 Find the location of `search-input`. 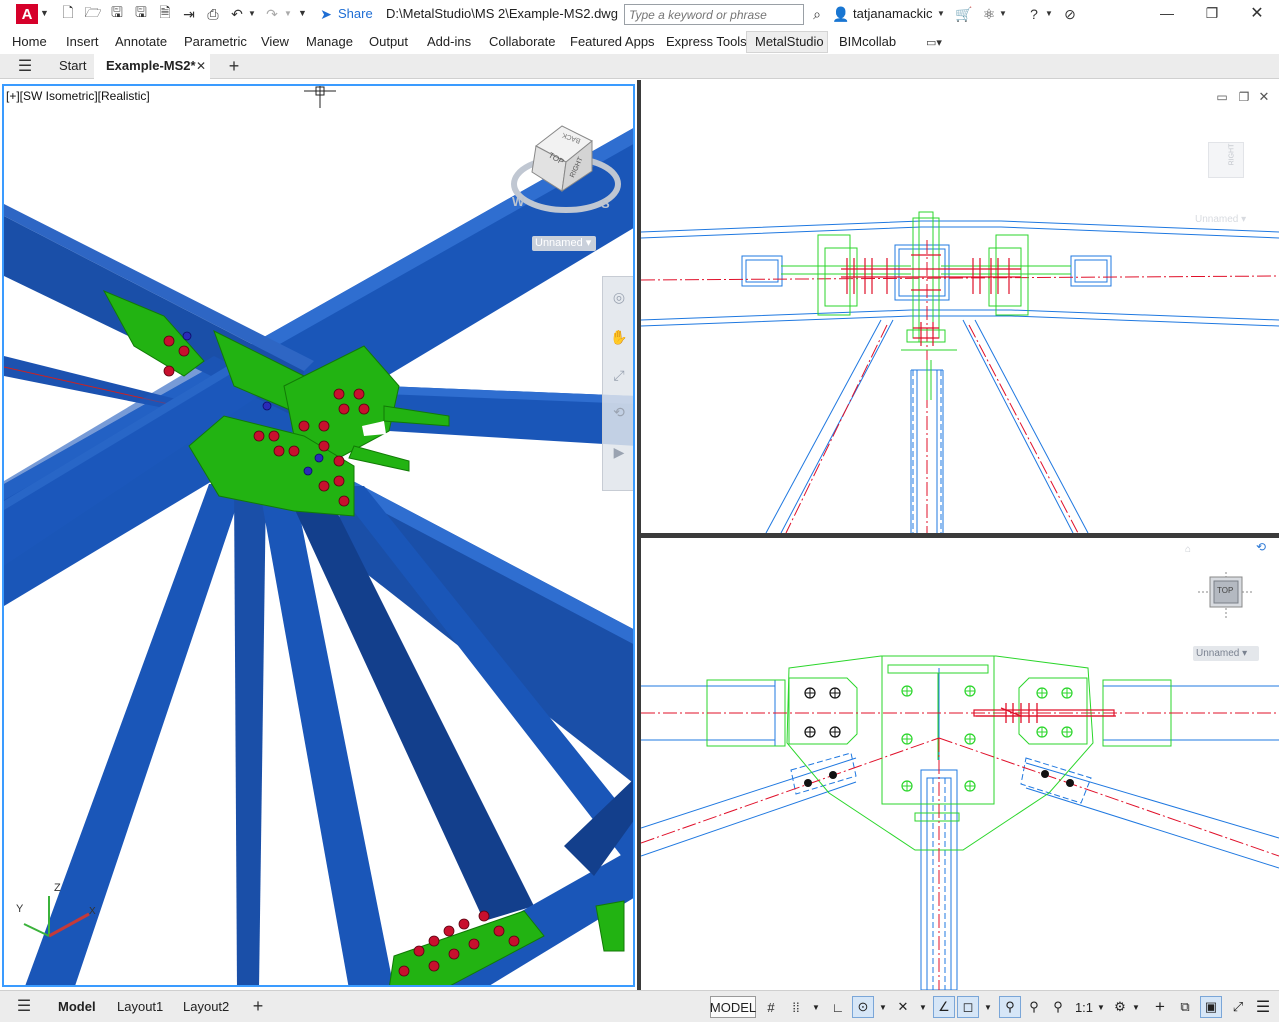

search-input is located at coordinates (714, 14).